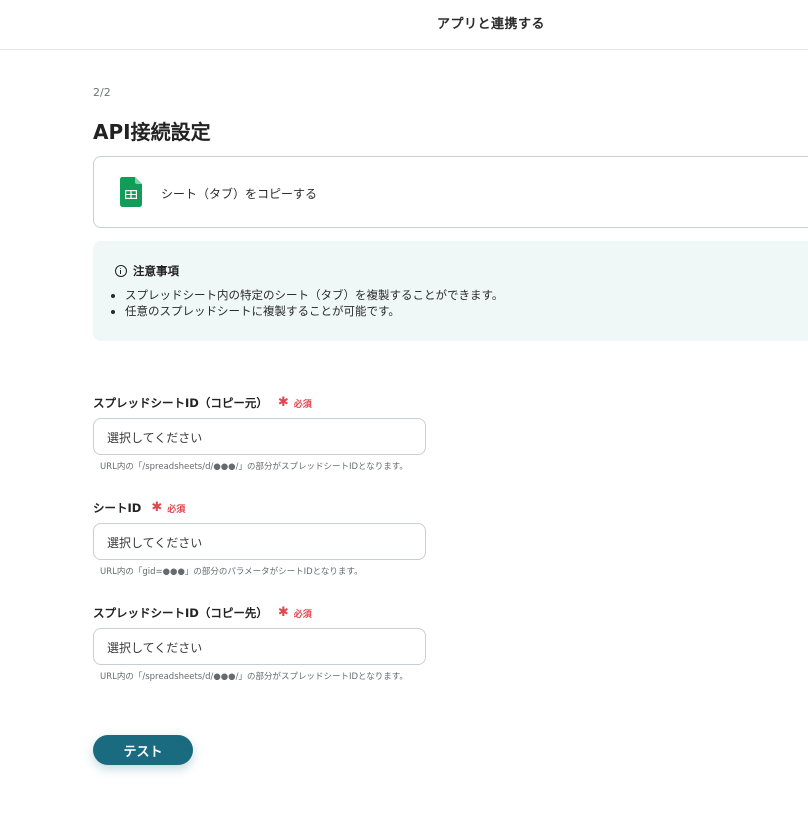  What do you see at coordinates (239, 194) in the screenshot?
I see `action-label: シート（タブ）をコピーする` at bounding box center [239, 194].